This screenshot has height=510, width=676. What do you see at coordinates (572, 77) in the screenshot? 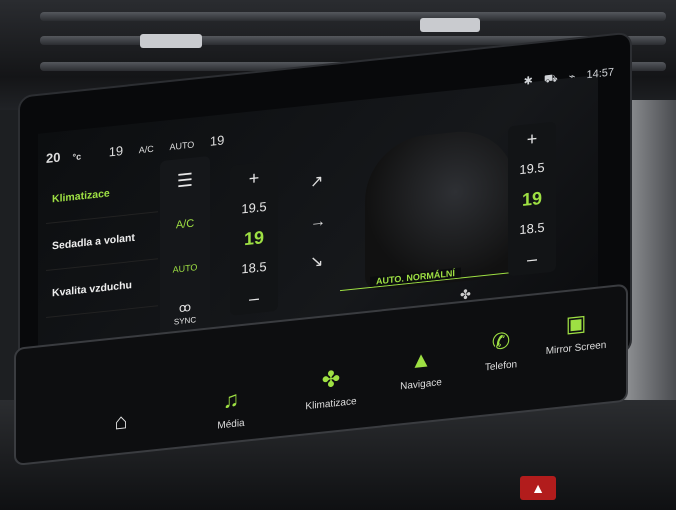
I see `signal-icon: ⌁` at bounding box center [572, 77].